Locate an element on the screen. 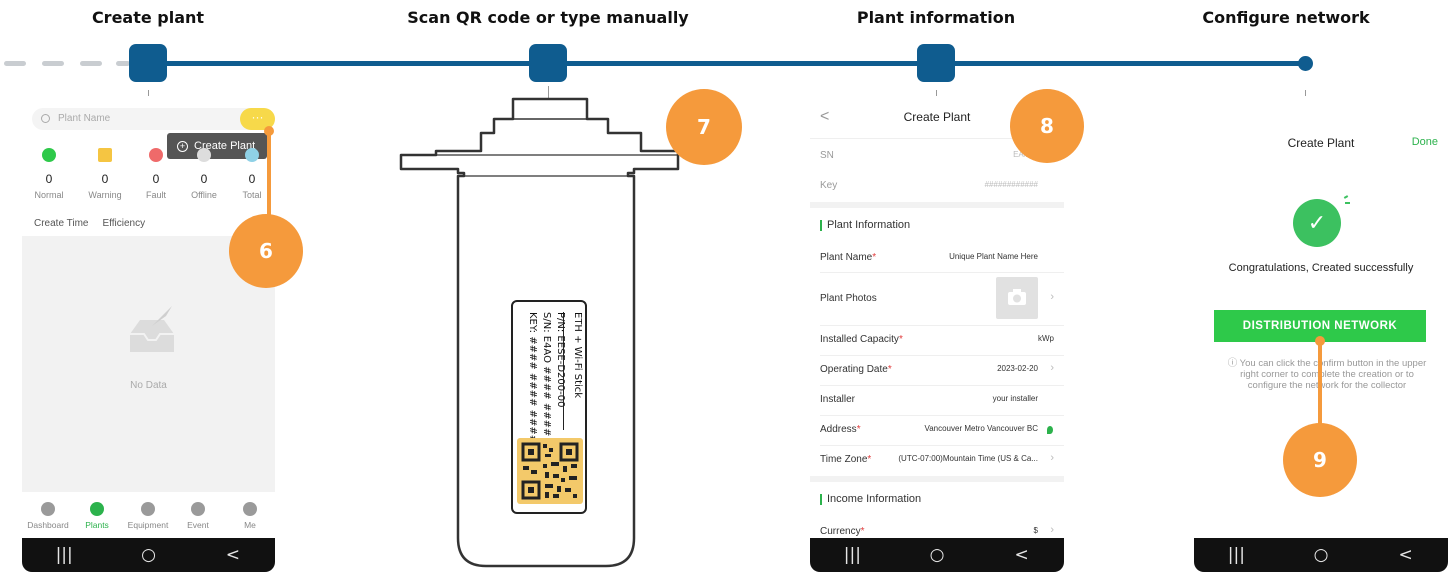 Image resolution: width=1453 pixels, height=574 pixels. tab-bar: Dashboard Plants Equipment Event Me is located at coordinates (148, 518).